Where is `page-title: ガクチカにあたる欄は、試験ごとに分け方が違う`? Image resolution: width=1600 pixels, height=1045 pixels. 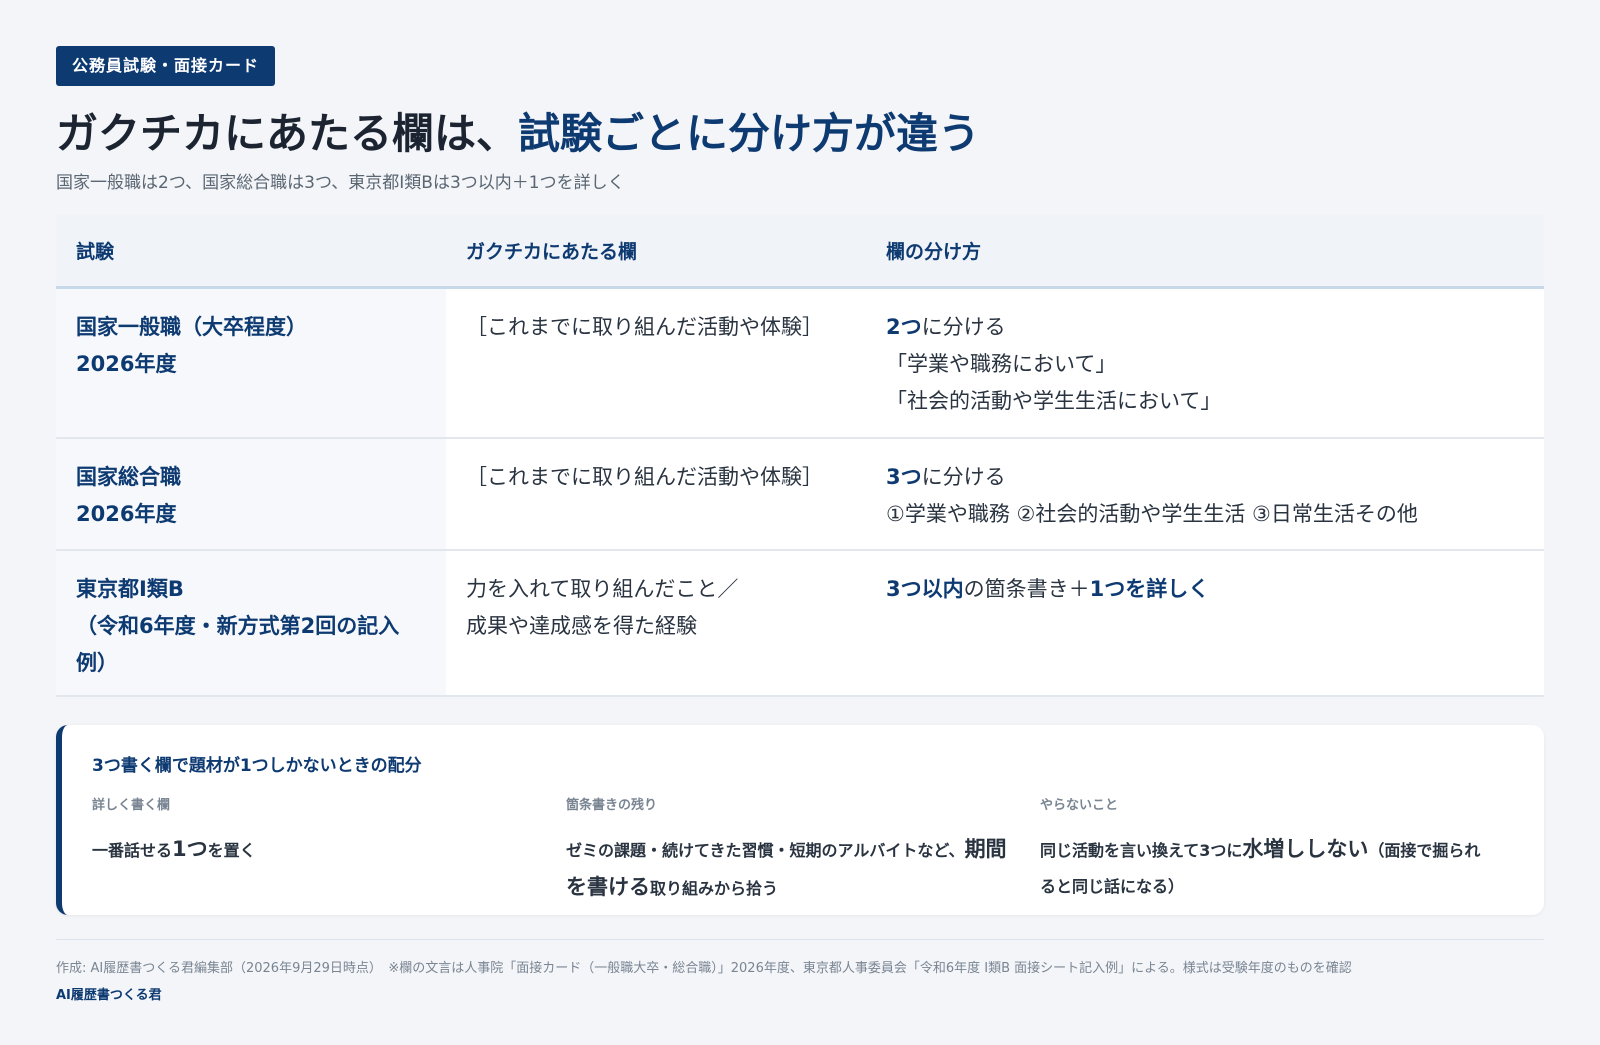 page-title: ガクチカにあたる欄は、試験ごとに分け方が違う is located at coordinates (518, 130).